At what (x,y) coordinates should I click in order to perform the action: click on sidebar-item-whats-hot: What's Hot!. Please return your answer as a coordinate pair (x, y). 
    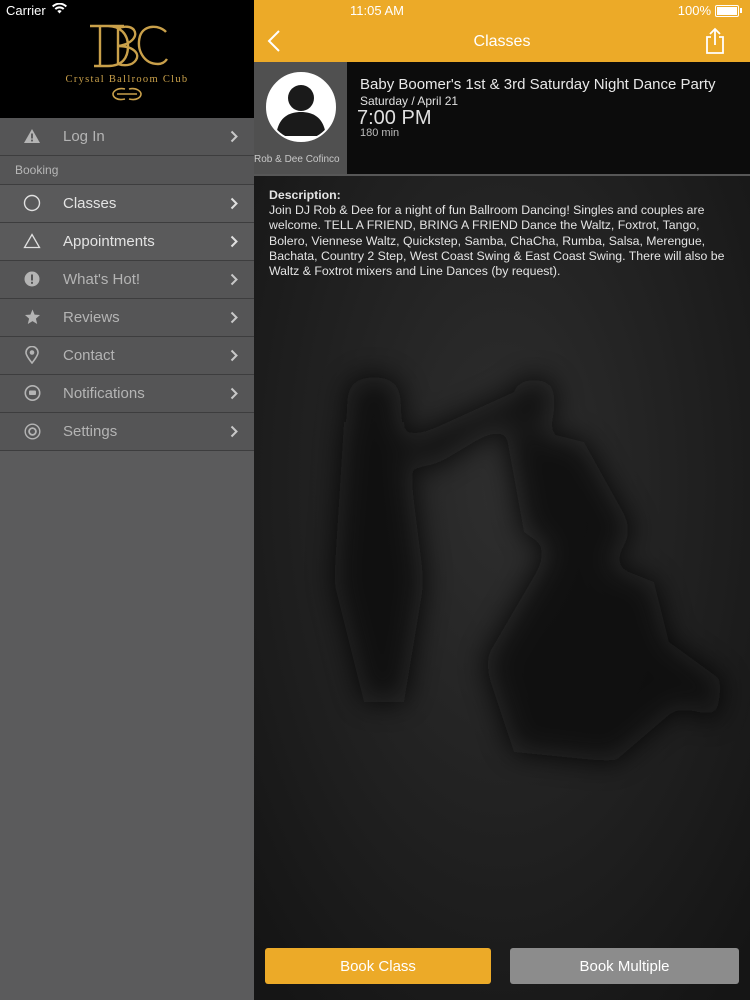
    Looking at the image, I should click on (127, 280).